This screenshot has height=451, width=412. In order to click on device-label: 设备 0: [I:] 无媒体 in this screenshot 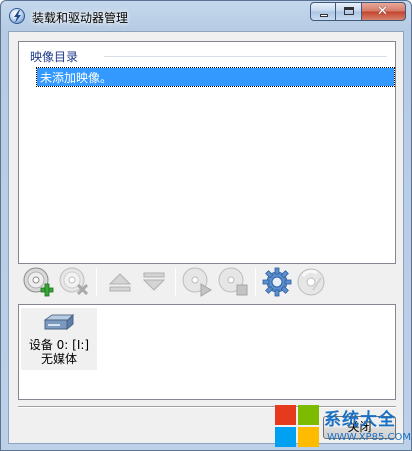, I will do `click(59, 352)`.